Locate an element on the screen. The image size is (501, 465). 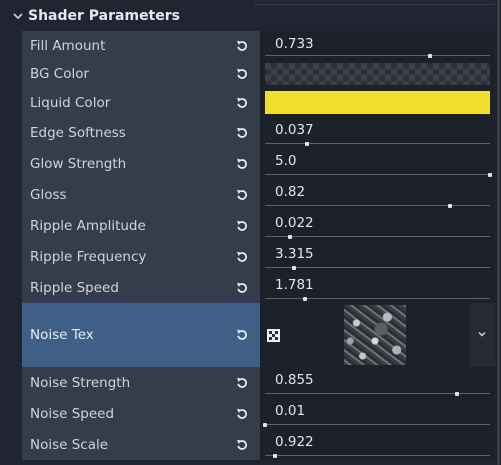
shader-parameters-header: Shader Parameters is located at coordinates (127, 15).